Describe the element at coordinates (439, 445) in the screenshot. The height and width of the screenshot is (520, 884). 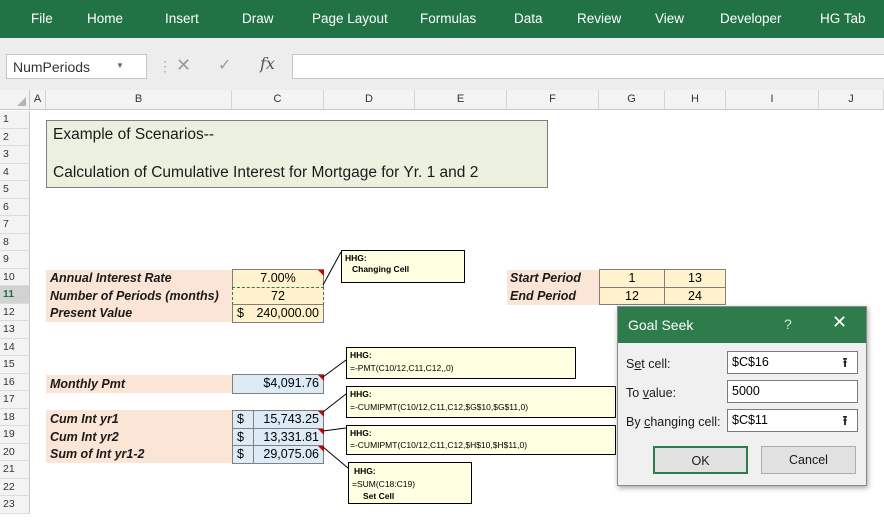
I see `comment-text: =-CUMIPMT(C10/12,C11,C12,$H$10,$H$11,0)` at that location.